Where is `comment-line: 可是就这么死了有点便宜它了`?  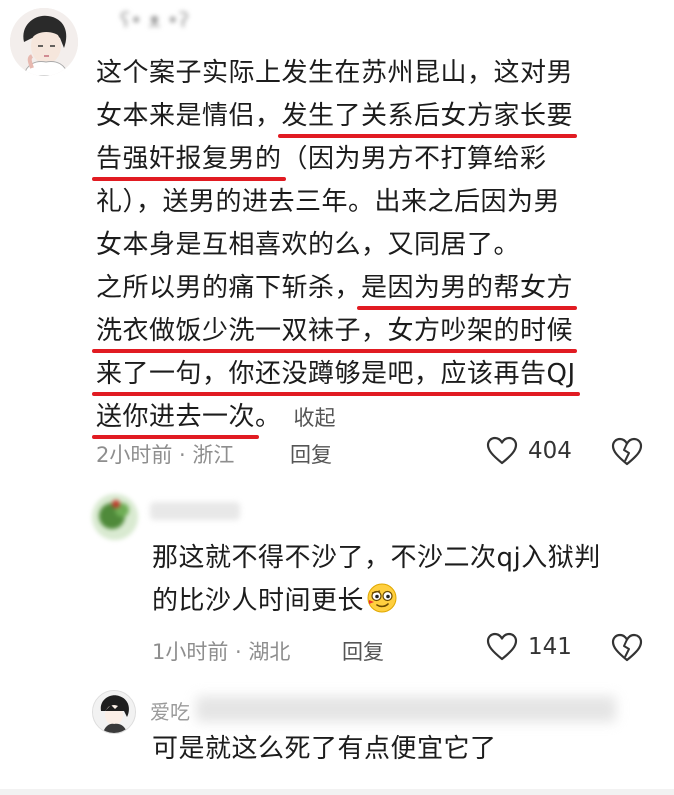
comment-line: 可是就这么死了有点便宜它了 is located at coordinates (324, 749).